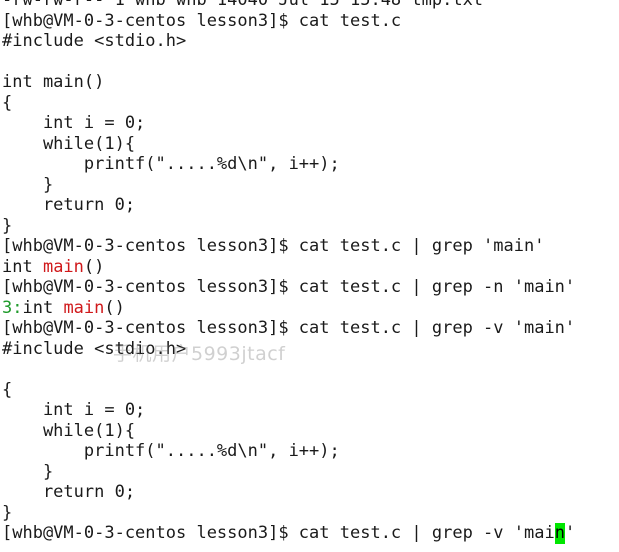 The width and height of the screenshot is (619, 552). Describe the element at coordinates (309, 308) in the screenshot. I see `terminal-line: 3:int main()` at that location.